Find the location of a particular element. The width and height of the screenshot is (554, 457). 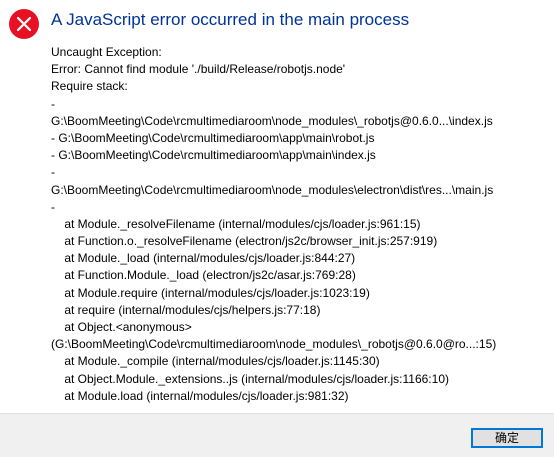

ok-button: 确定 is located at coordinates (507, 438).